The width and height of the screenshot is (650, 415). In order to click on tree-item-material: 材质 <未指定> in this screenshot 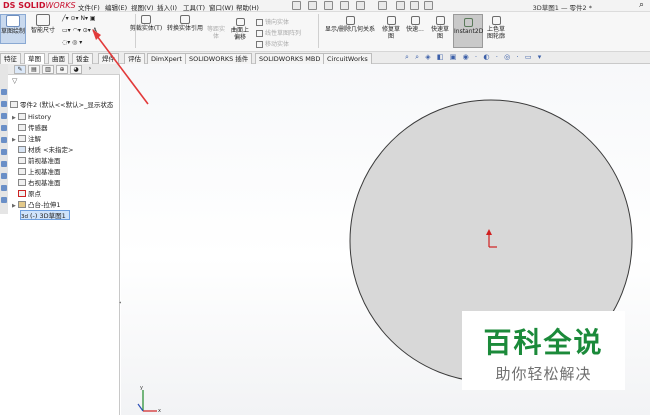, I will do `click(42, 150)`.